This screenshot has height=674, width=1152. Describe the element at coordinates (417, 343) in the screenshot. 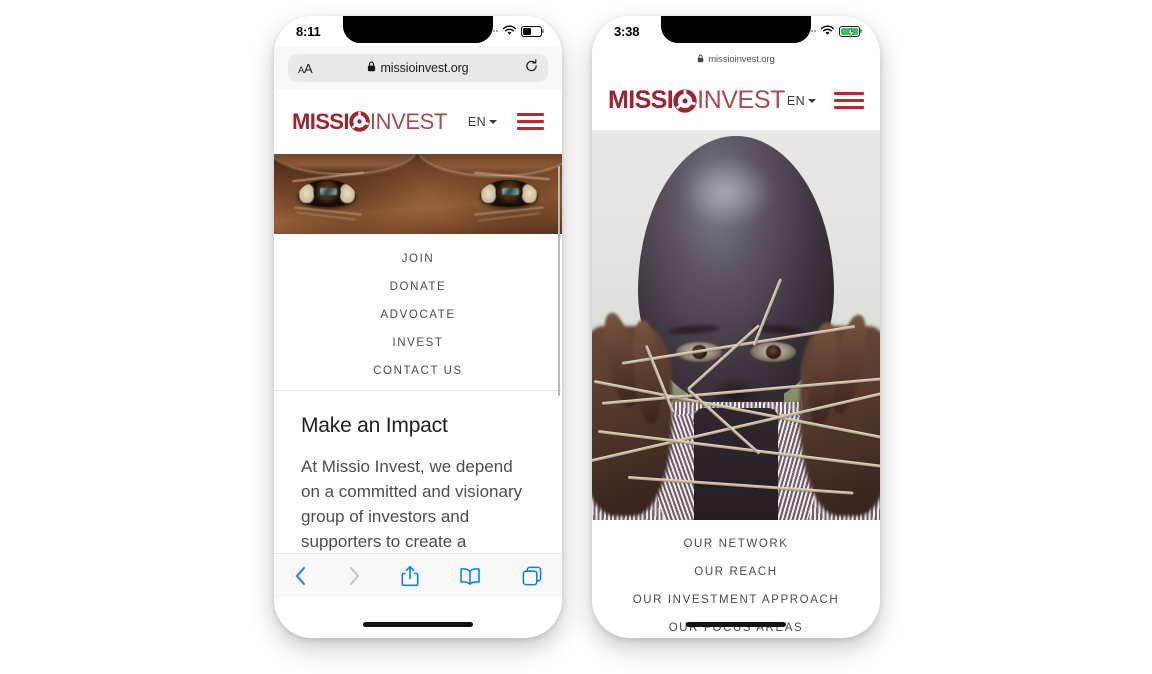

I see `nav-item-invest: INVEST` at that location.